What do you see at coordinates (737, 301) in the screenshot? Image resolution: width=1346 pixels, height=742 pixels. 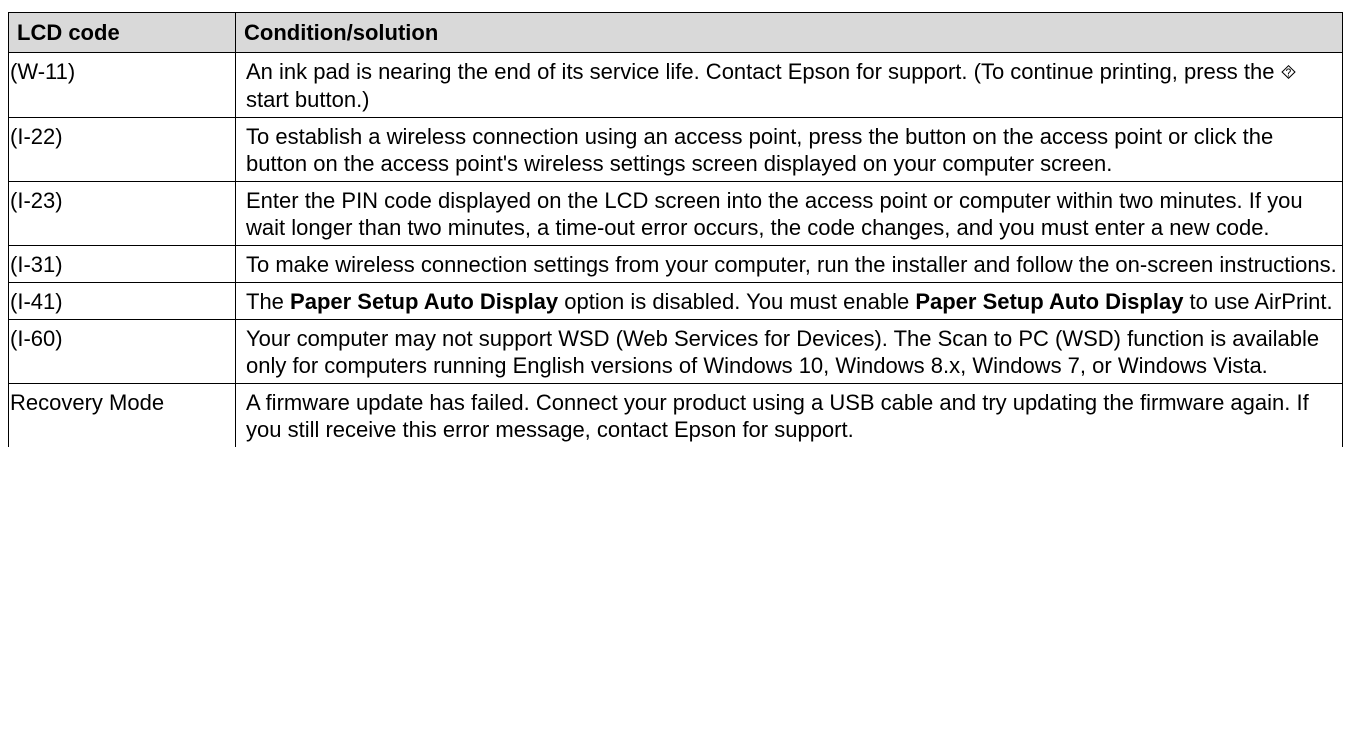 I see `solution-text: option is disabled. You must enable` at bounding box center [737, 301].